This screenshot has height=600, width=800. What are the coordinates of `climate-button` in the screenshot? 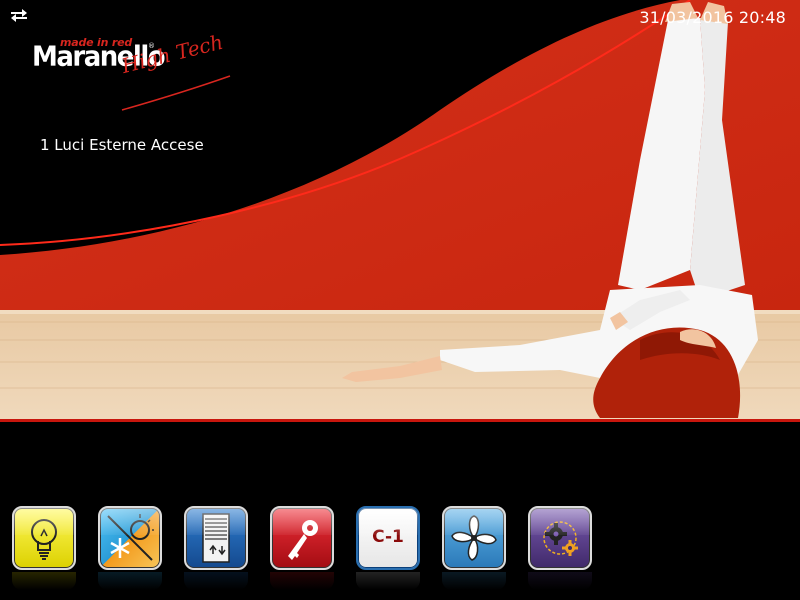 It's located at (130, 538).